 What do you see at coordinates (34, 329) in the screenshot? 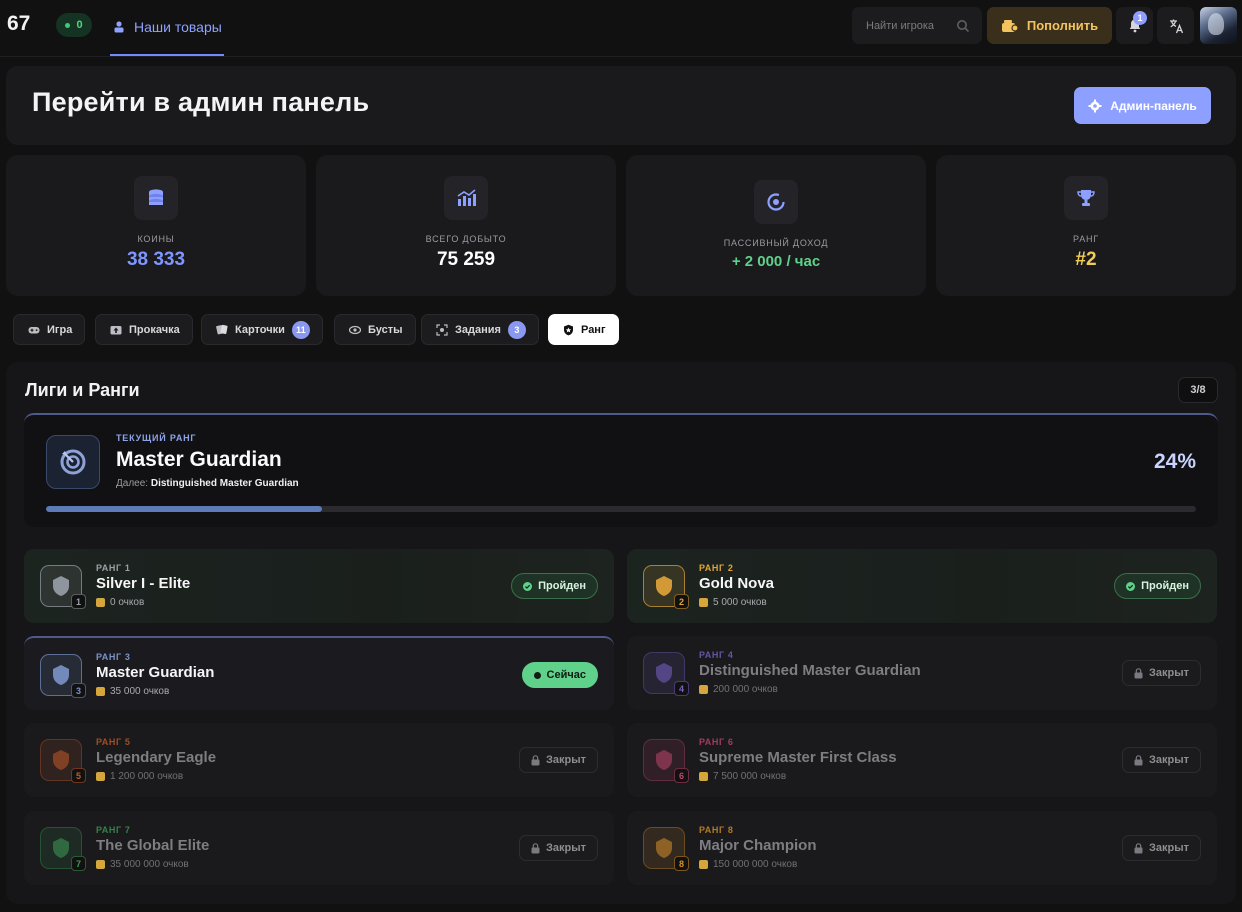
I see `gamepad-icon` at bounding box center [34, 329].